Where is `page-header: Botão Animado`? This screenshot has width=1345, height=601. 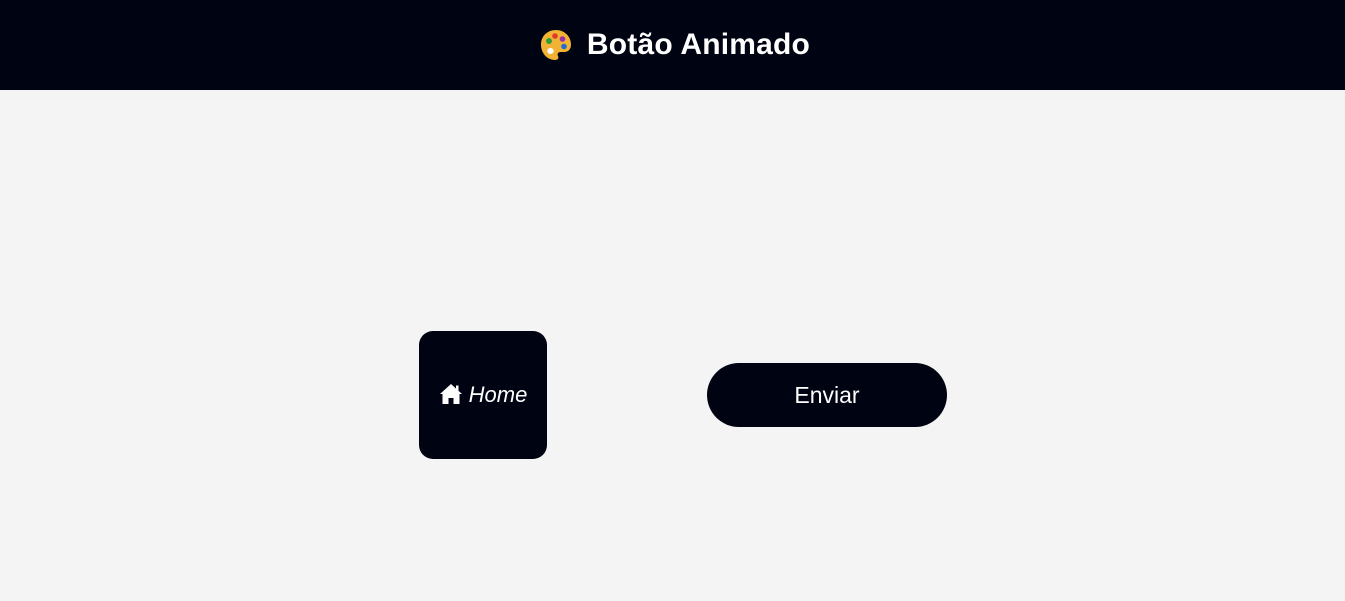
page-header: Botão Animado is located at coordinates (672, 45).